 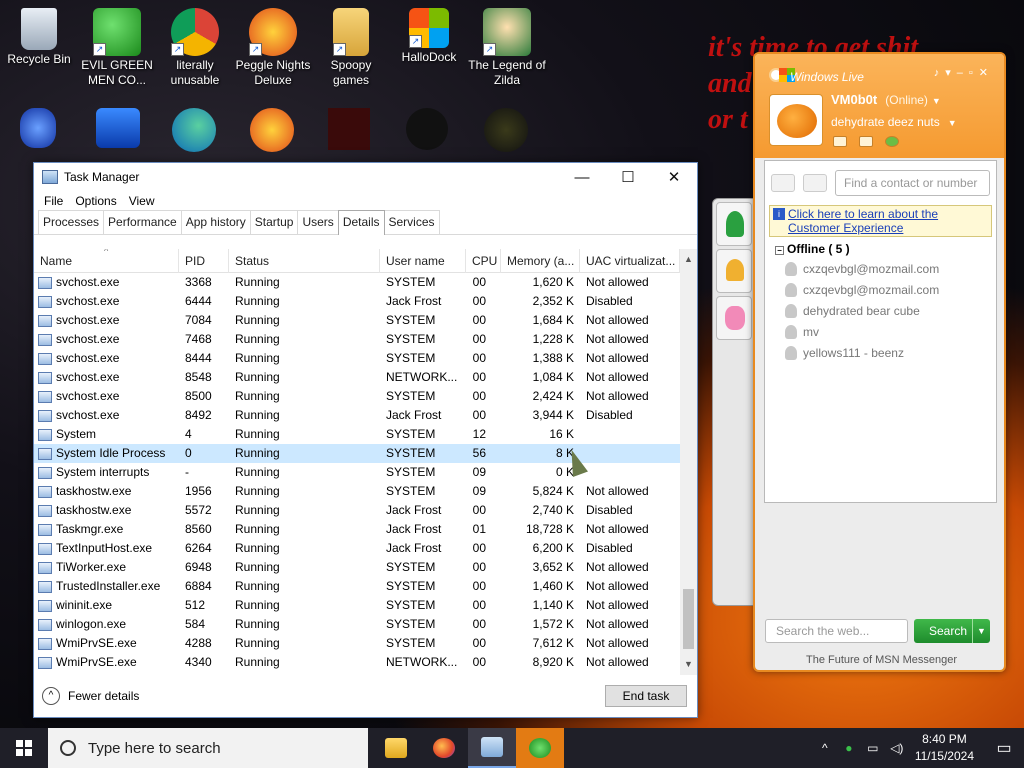 What do you see at coordinates (90, 696) in the screenshot?
I see `fewer-details-button: ^ Fewer details` at bounding box center [90, 696].